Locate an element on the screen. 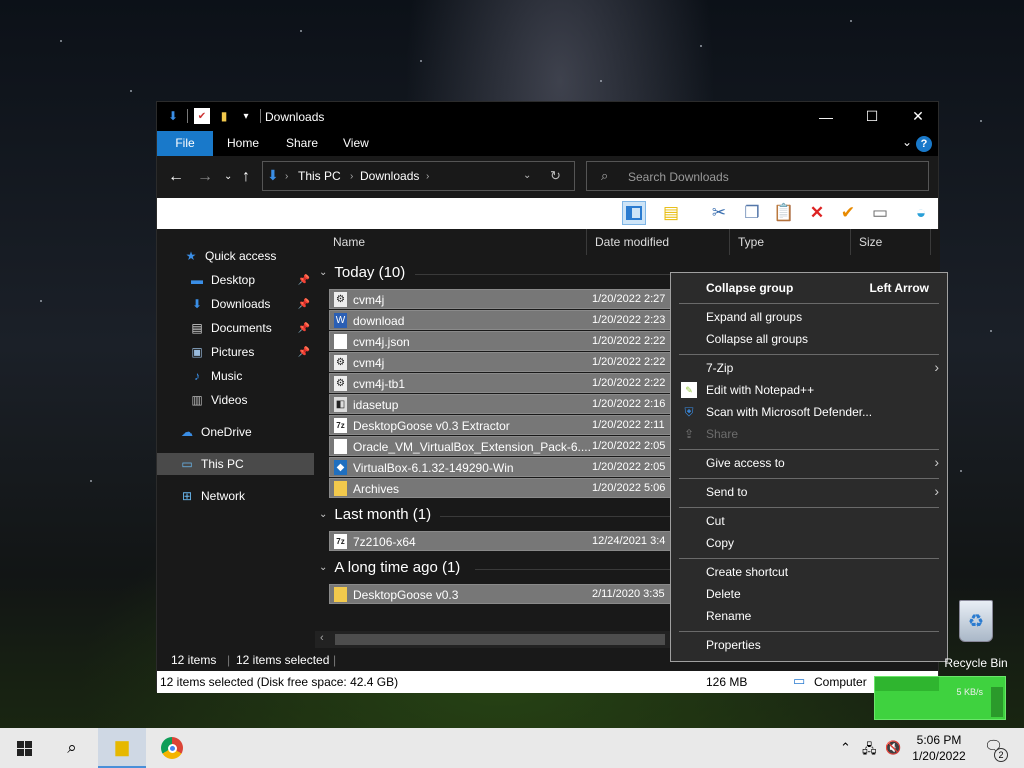 The height and width of the screenshot is (768, 1024). column-size: Size is located at coordinates (891, 242).